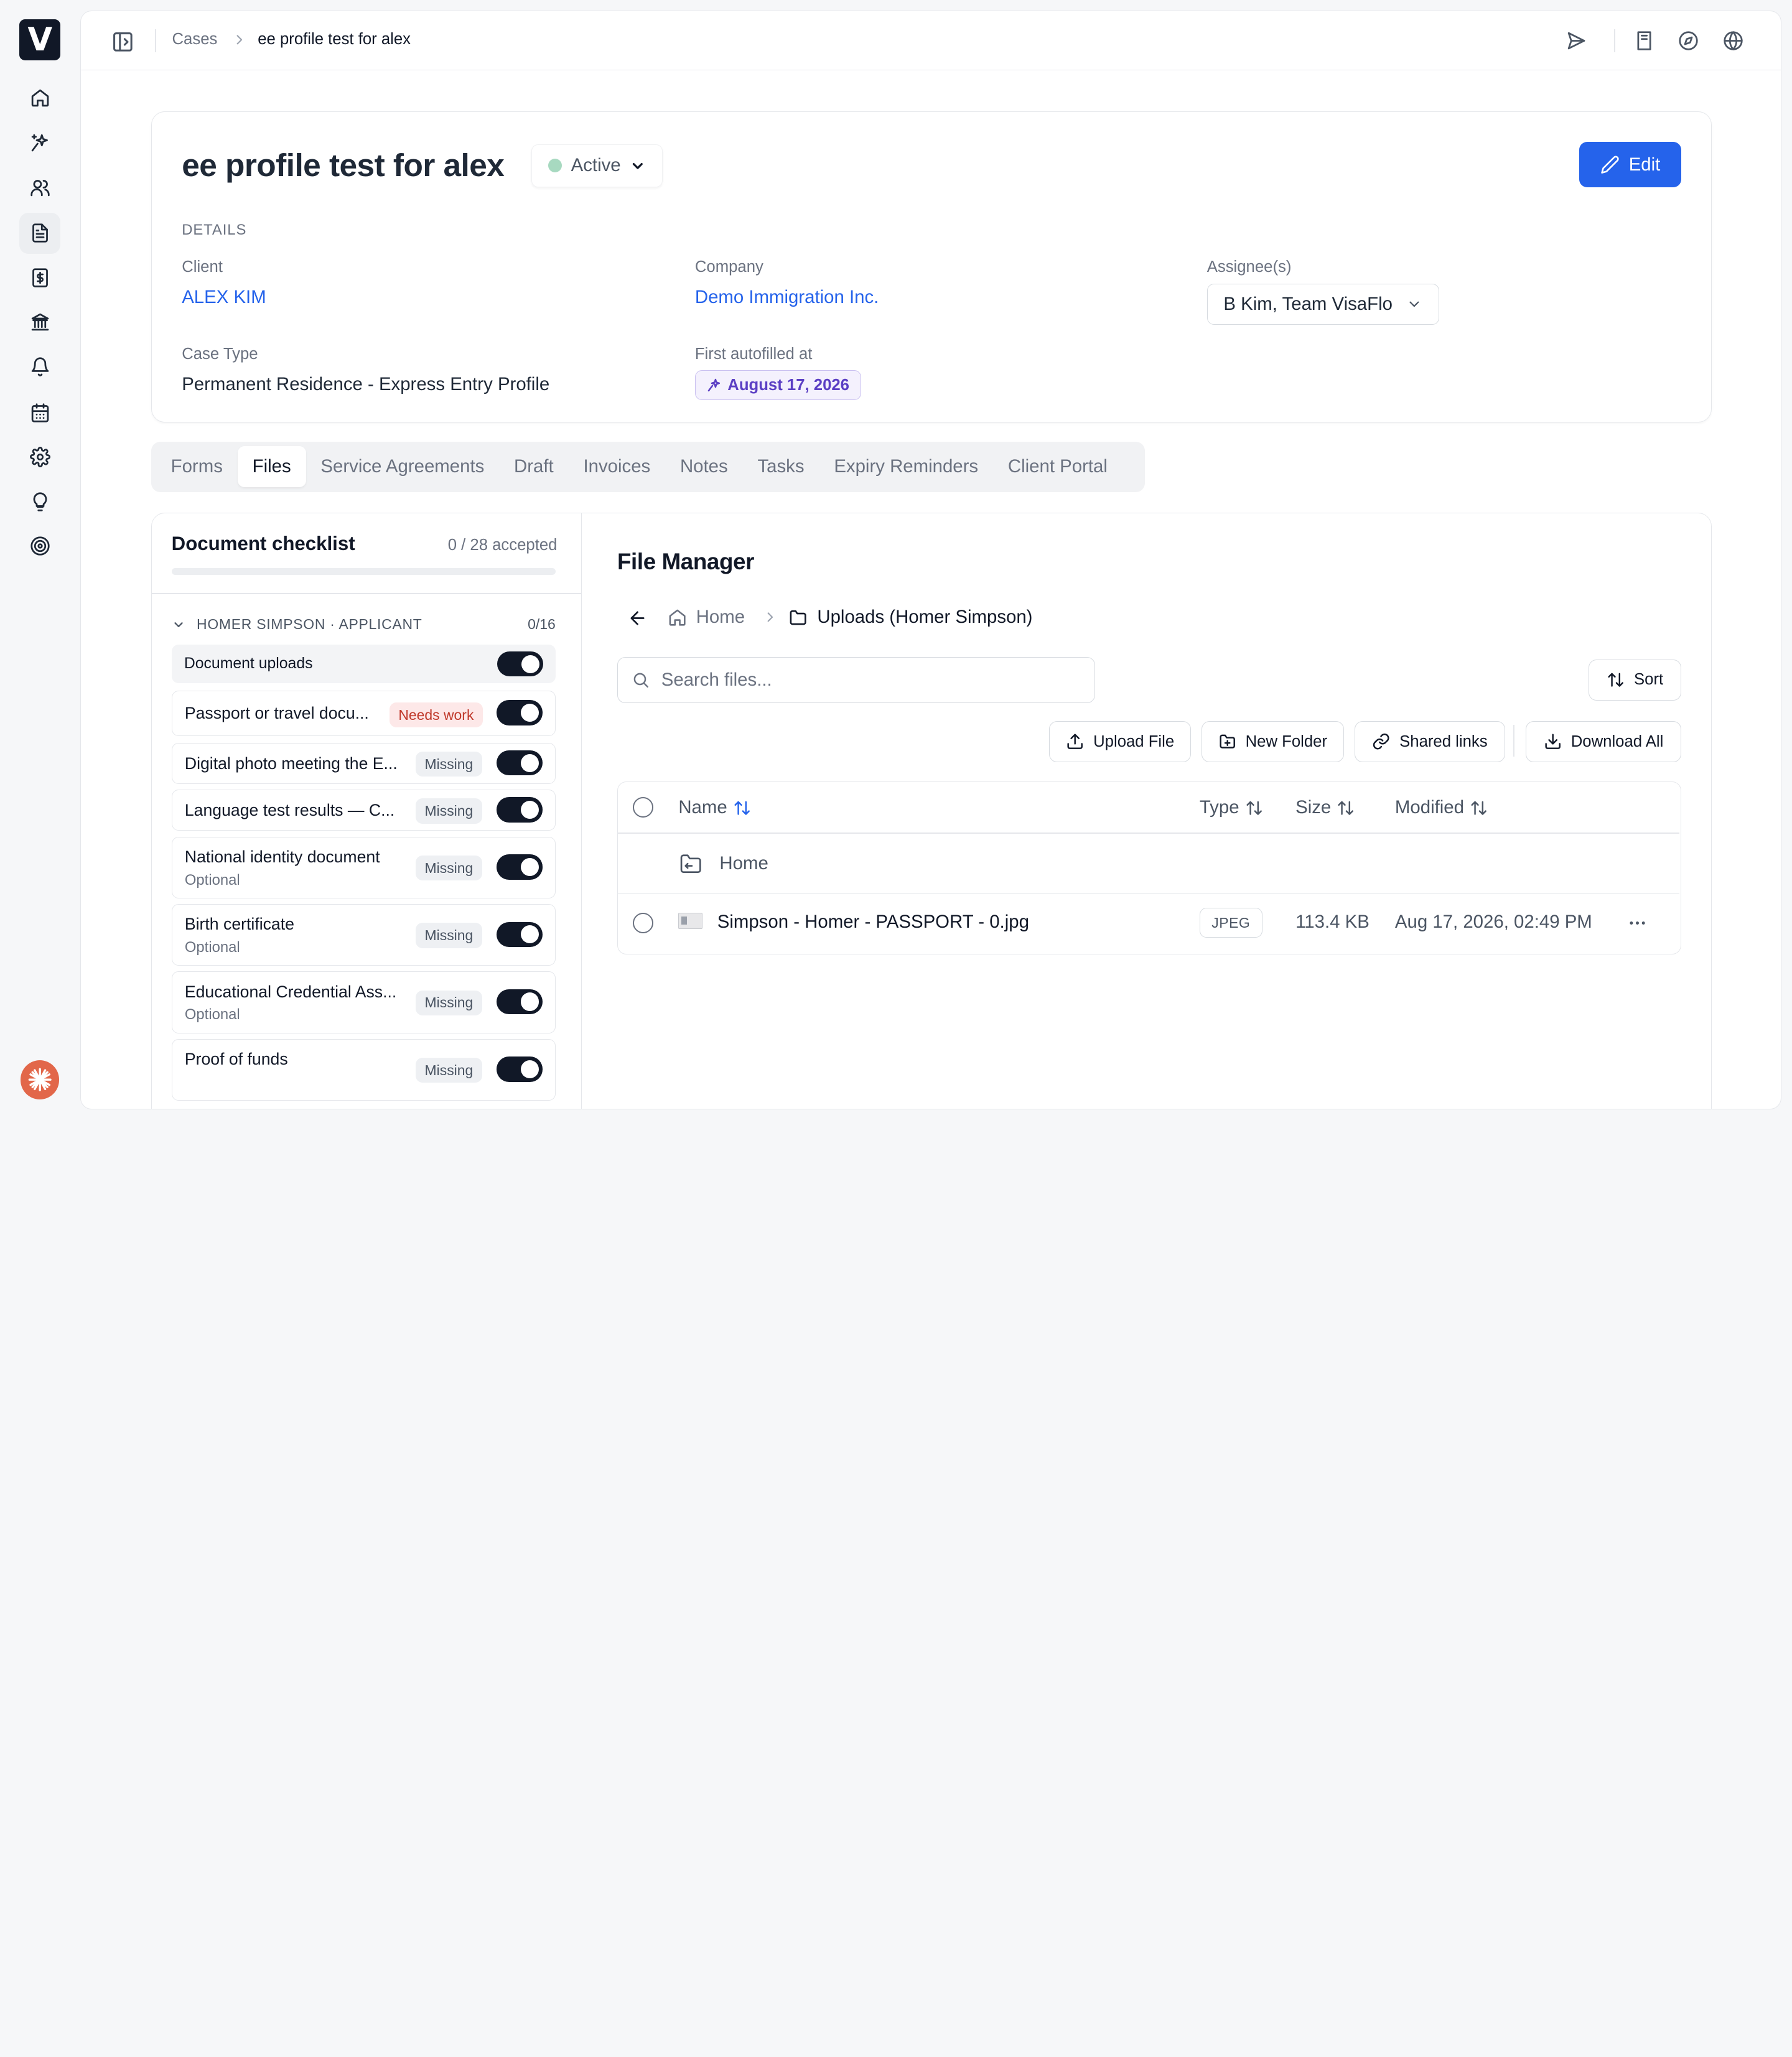 Image resolution: width=1792 pixels, height=2057 pixels. What do you see at coordinates (178, 624) in the screenshot?
I see `chevron-down-icon` at bounding box center [178, 624].